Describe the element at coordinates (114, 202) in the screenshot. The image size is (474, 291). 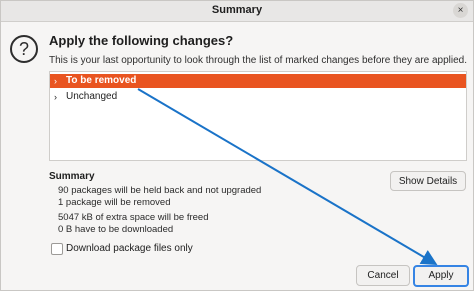
I see `summary-removed: 1 package will be removed` at that location.